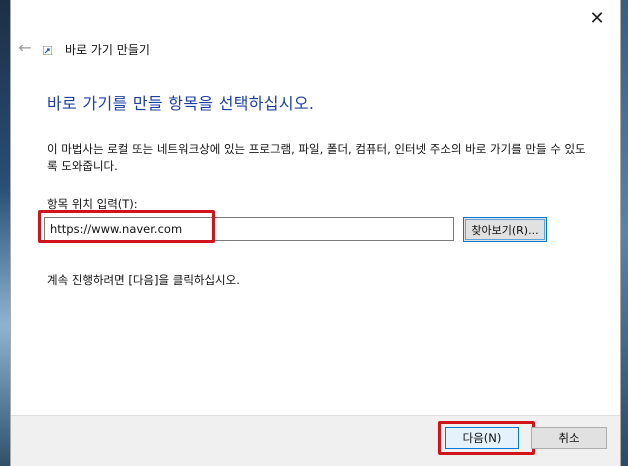 This screenshot has width=628, height=466. Describe the element at coordinates (107, 50) in the screenshot. I see `wizard-title: 바로 가기 만들기` at that location.